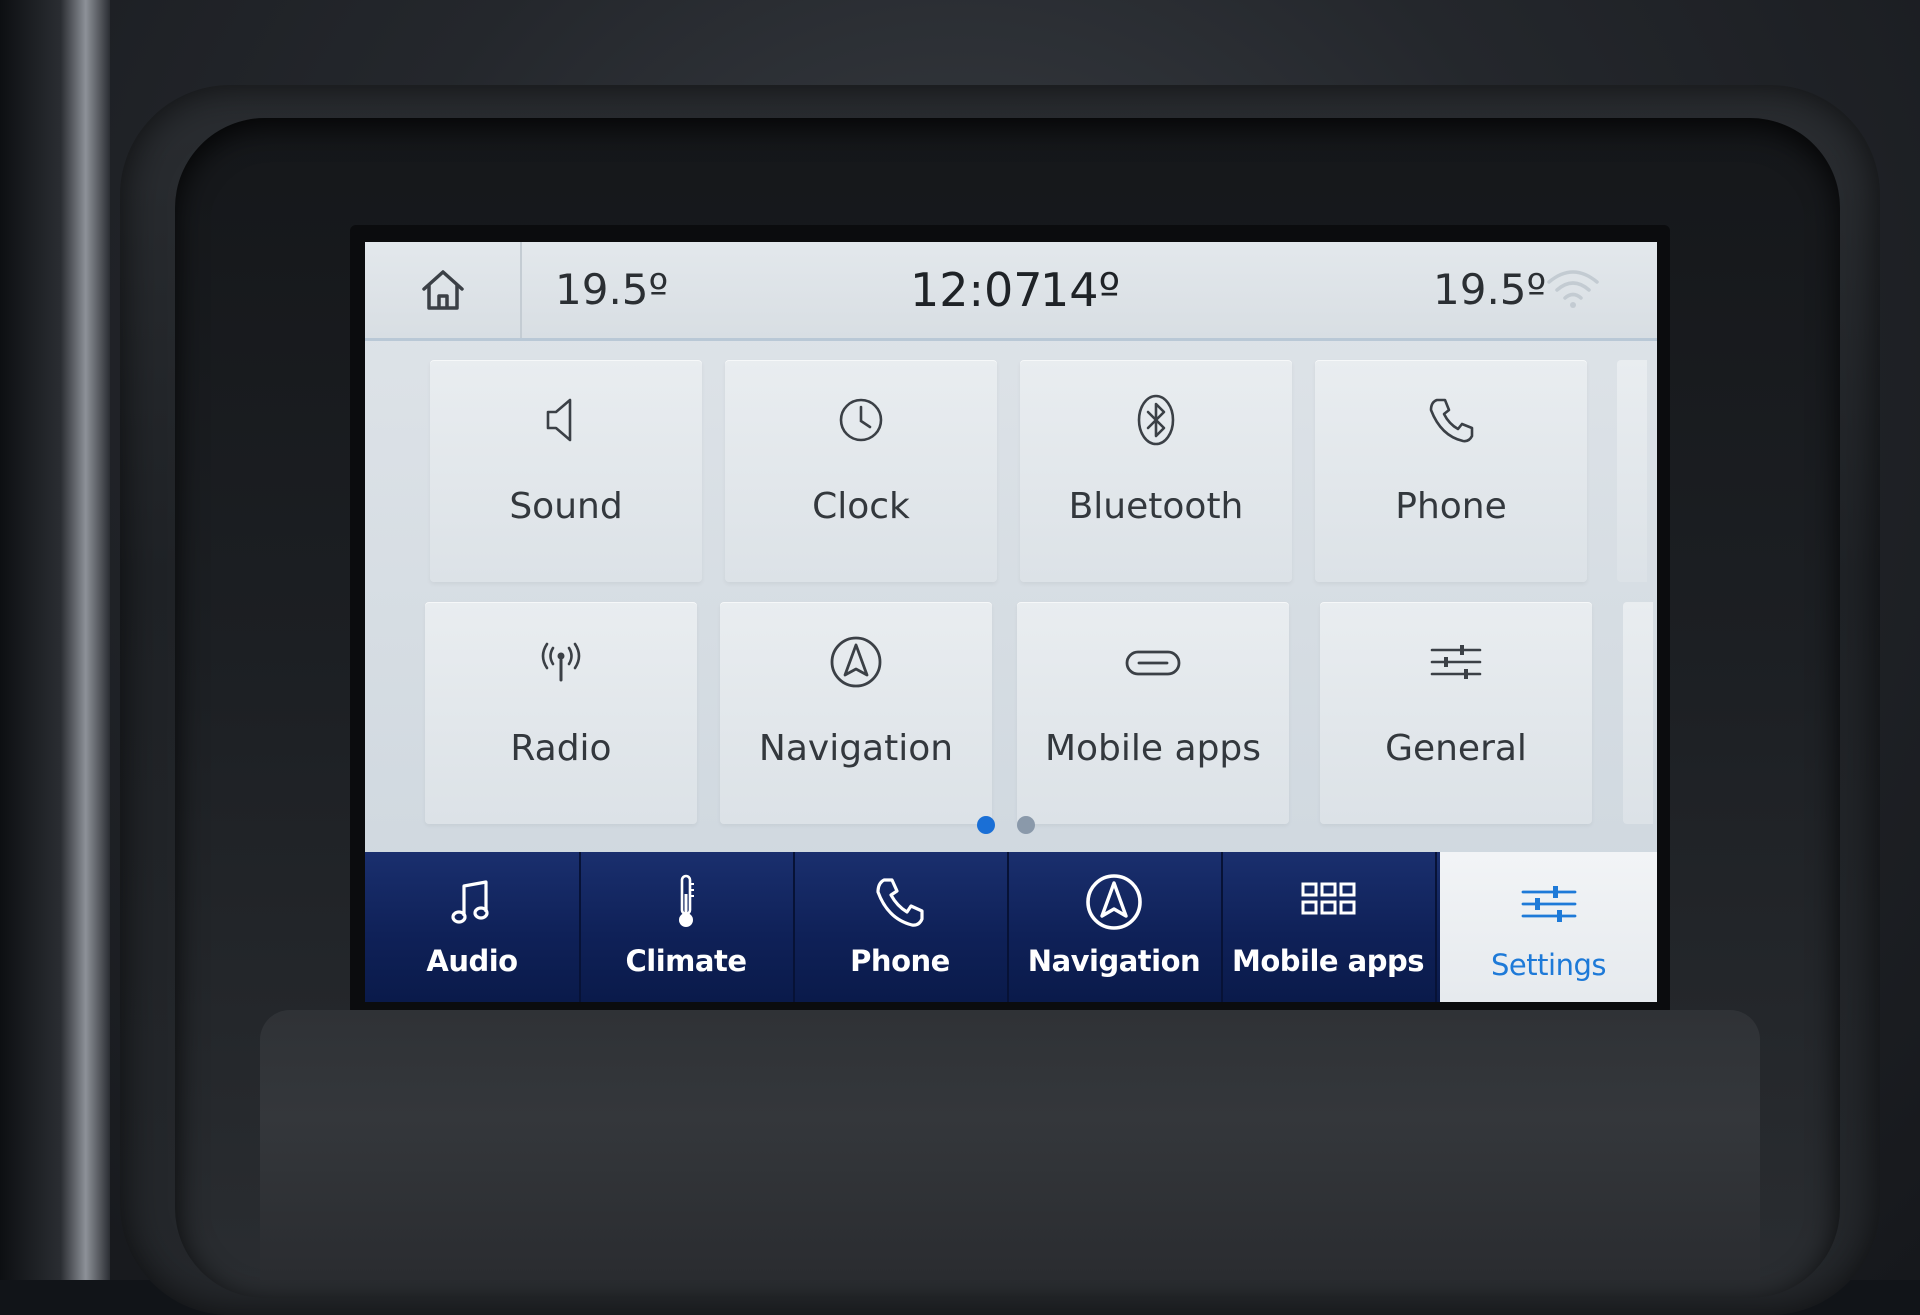  What do you see at coordinates (1489, 290) in the screenshot?
I see `passenger-temperature: 19.5º` at bounding box center [1489, 290].